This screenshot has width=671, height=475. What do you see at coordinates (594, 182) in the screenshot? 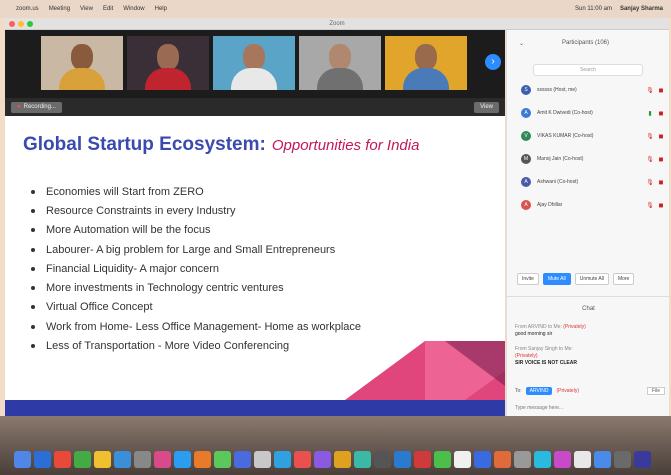
I see `participant-row: A Ashwani (Co-host) 🎙 ◼` at bounding box center [594, 182].